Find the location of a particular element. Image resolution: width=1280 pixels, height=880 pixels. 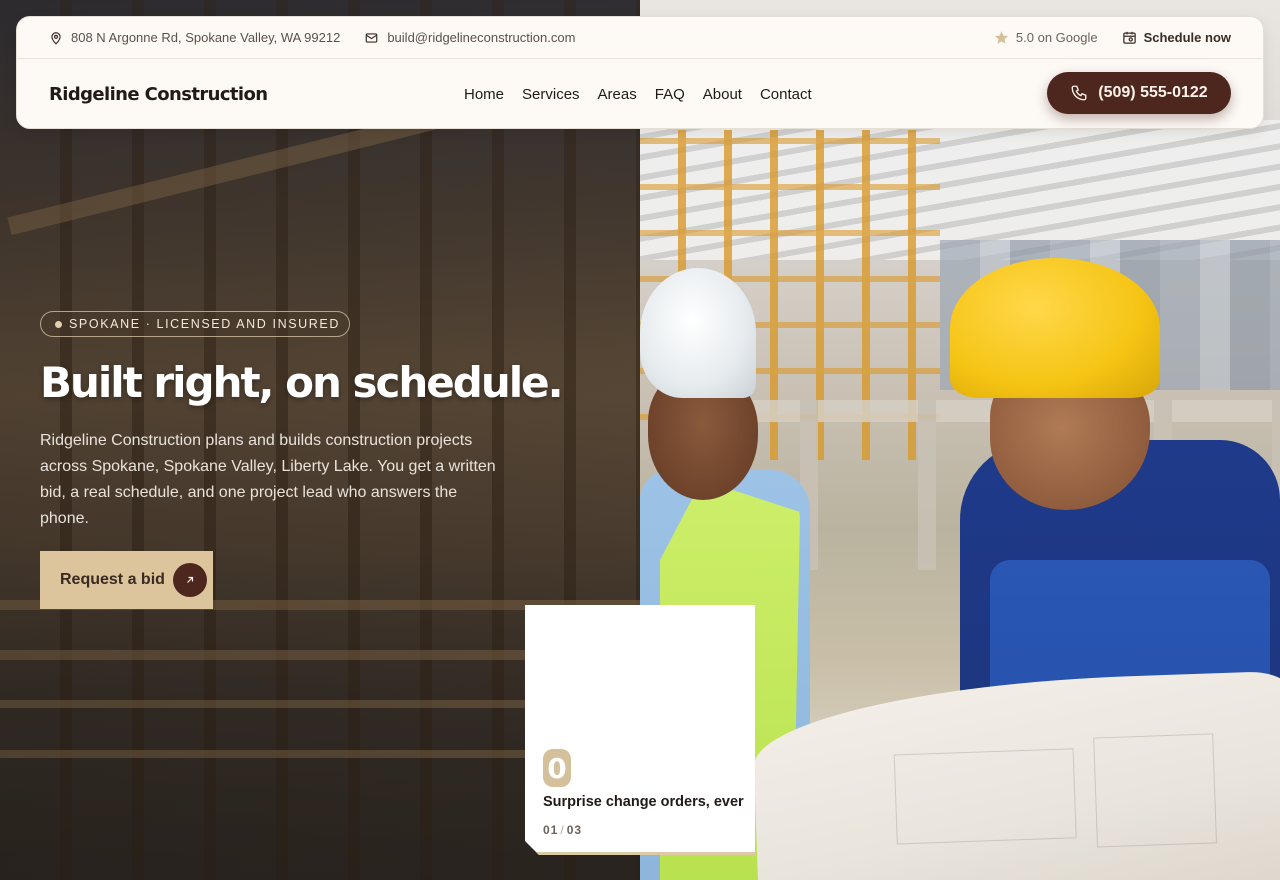

nav-about: About is located at coordinates (722, 94).